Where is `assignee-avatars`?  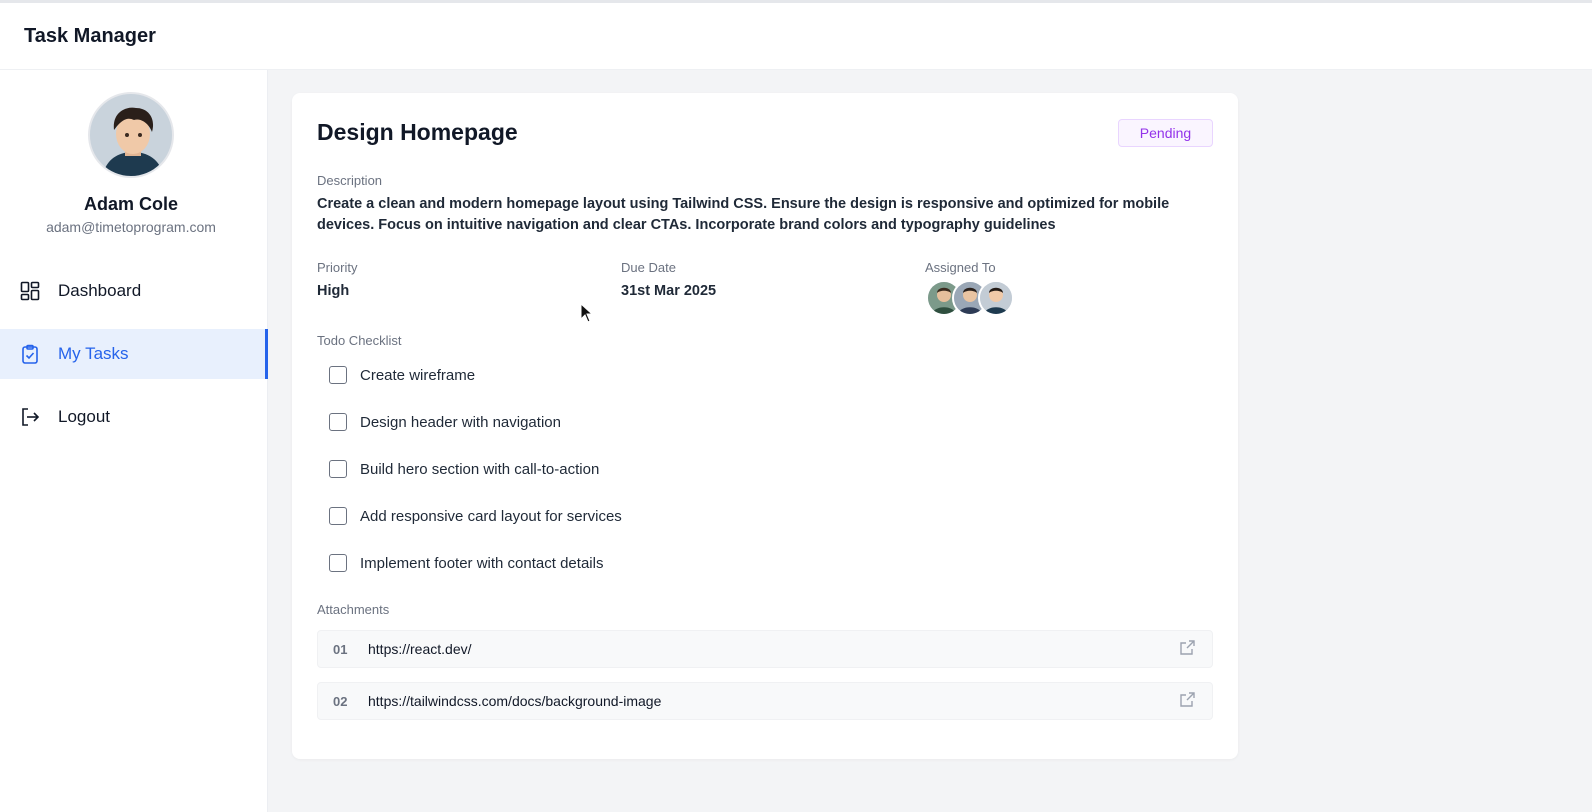 assignee-avatars is located at coordinates (970, 298).